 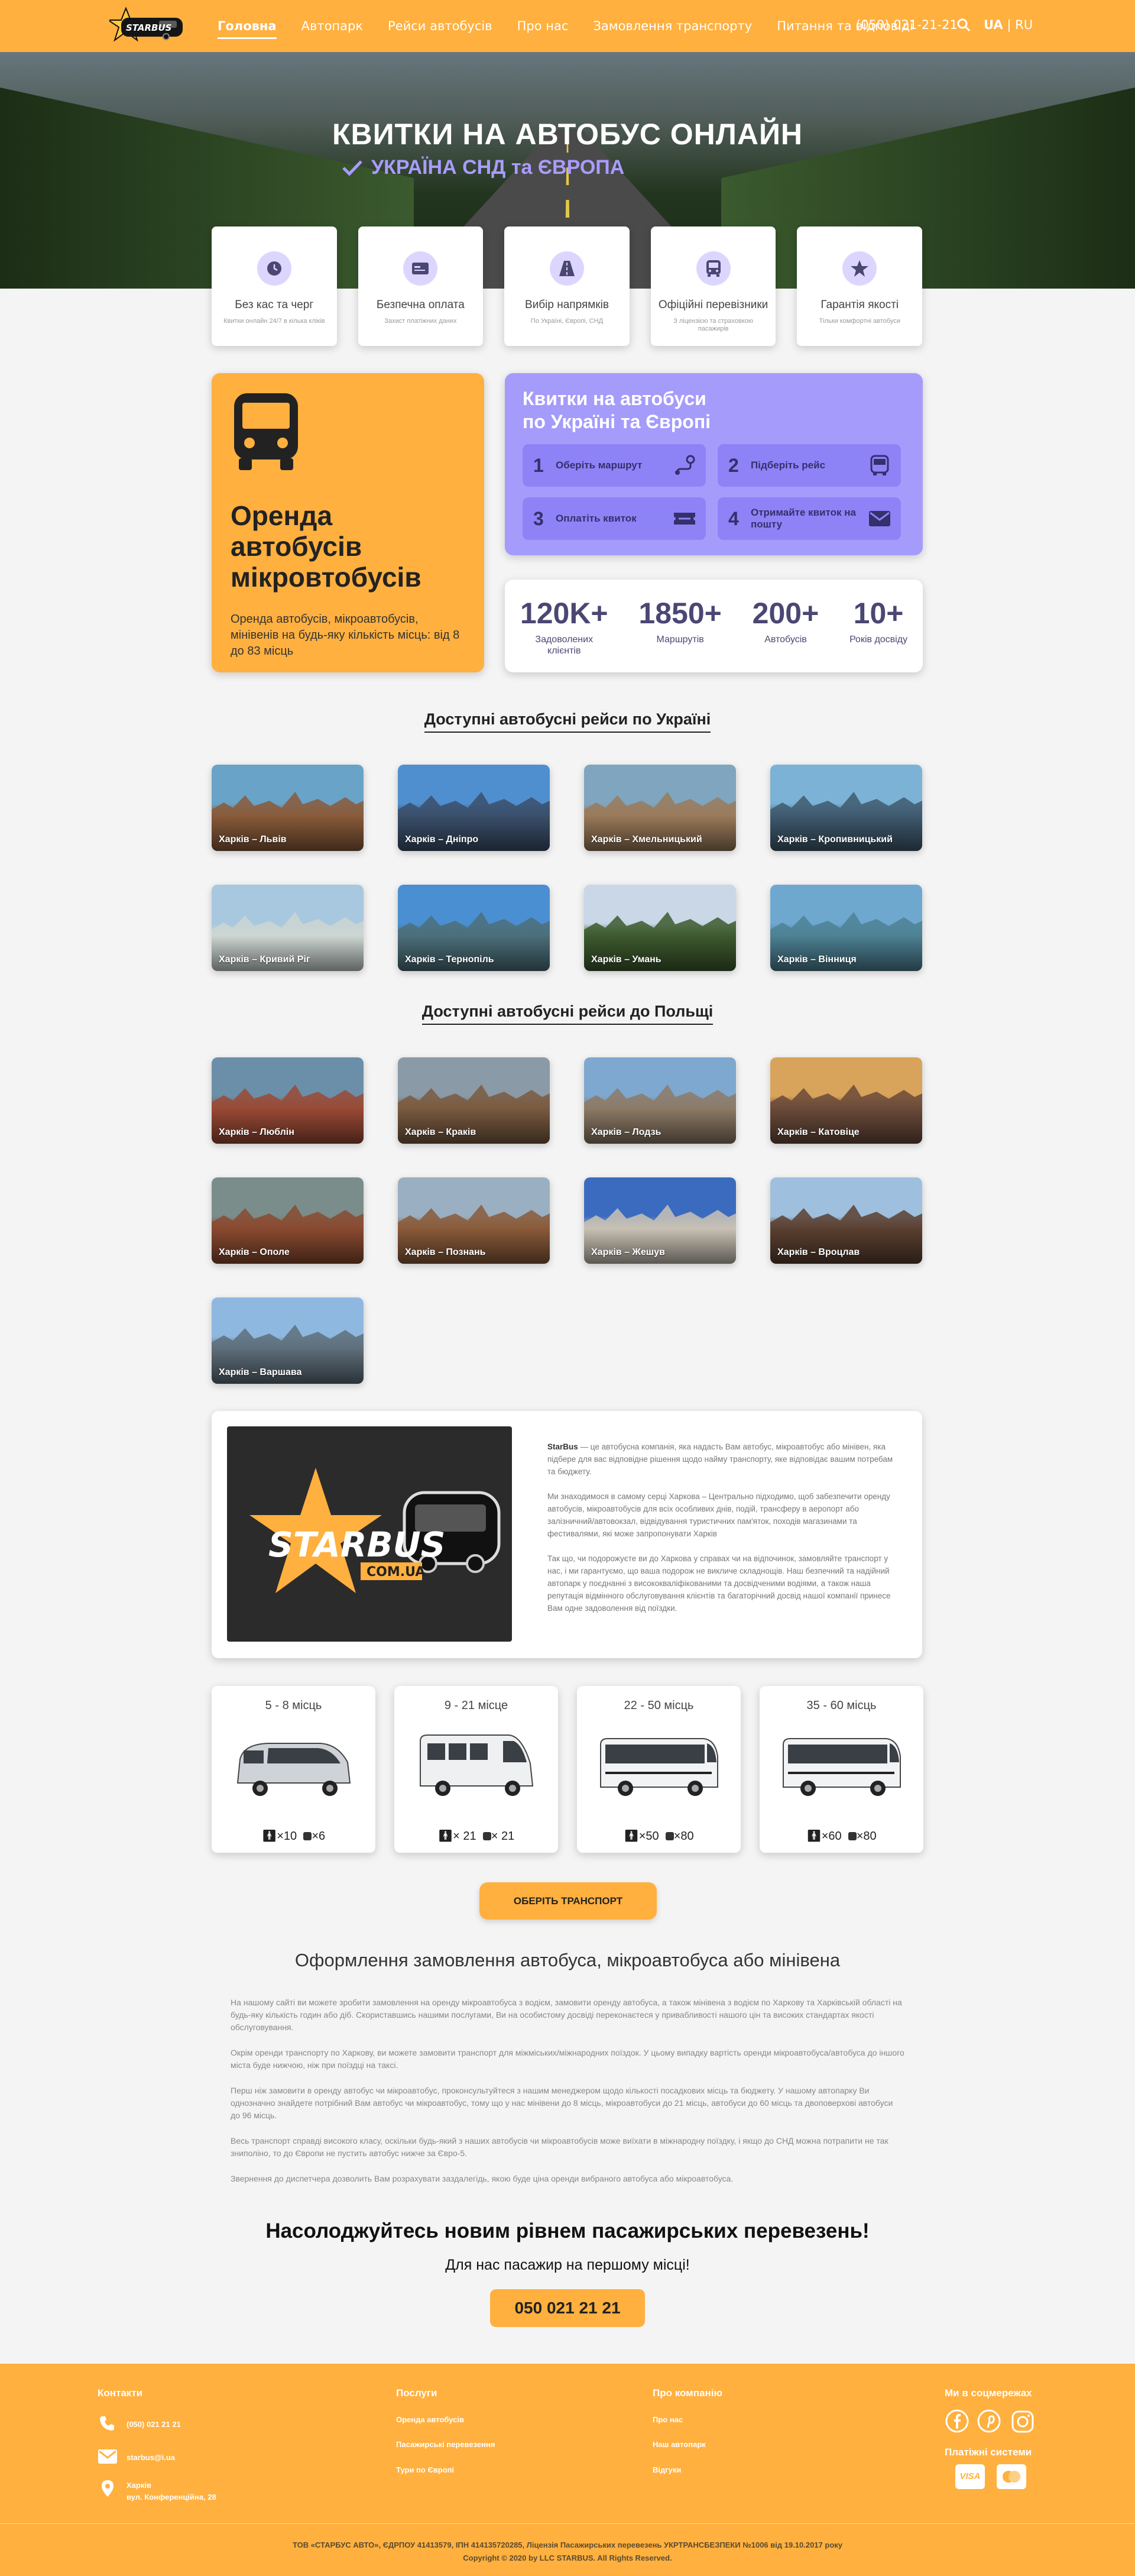 I want to click on route-card: Харків – Кривий Ріг, so click(x=288, y=928).